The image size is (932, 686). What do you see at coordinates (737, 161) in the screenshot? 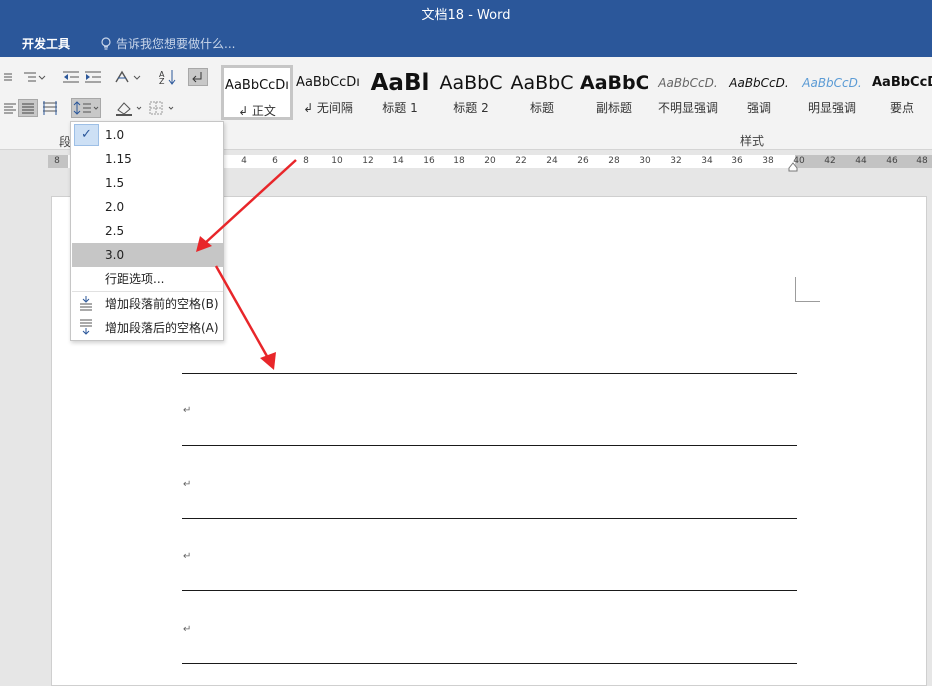
I see `ruler-tick: 36` at bounding box center [737, 161].